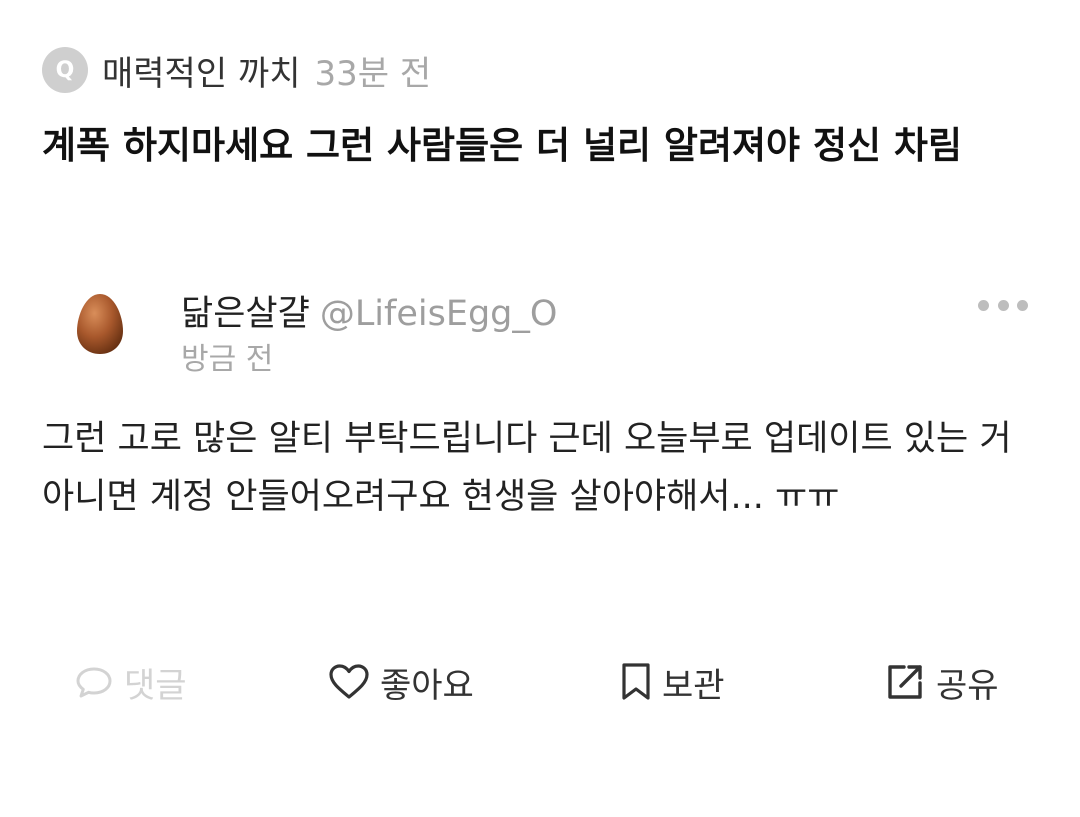 The height and width of the screenshot is (817, 1080). I want to click on answer-display-name: 닮은살걀, so click(245, 314).